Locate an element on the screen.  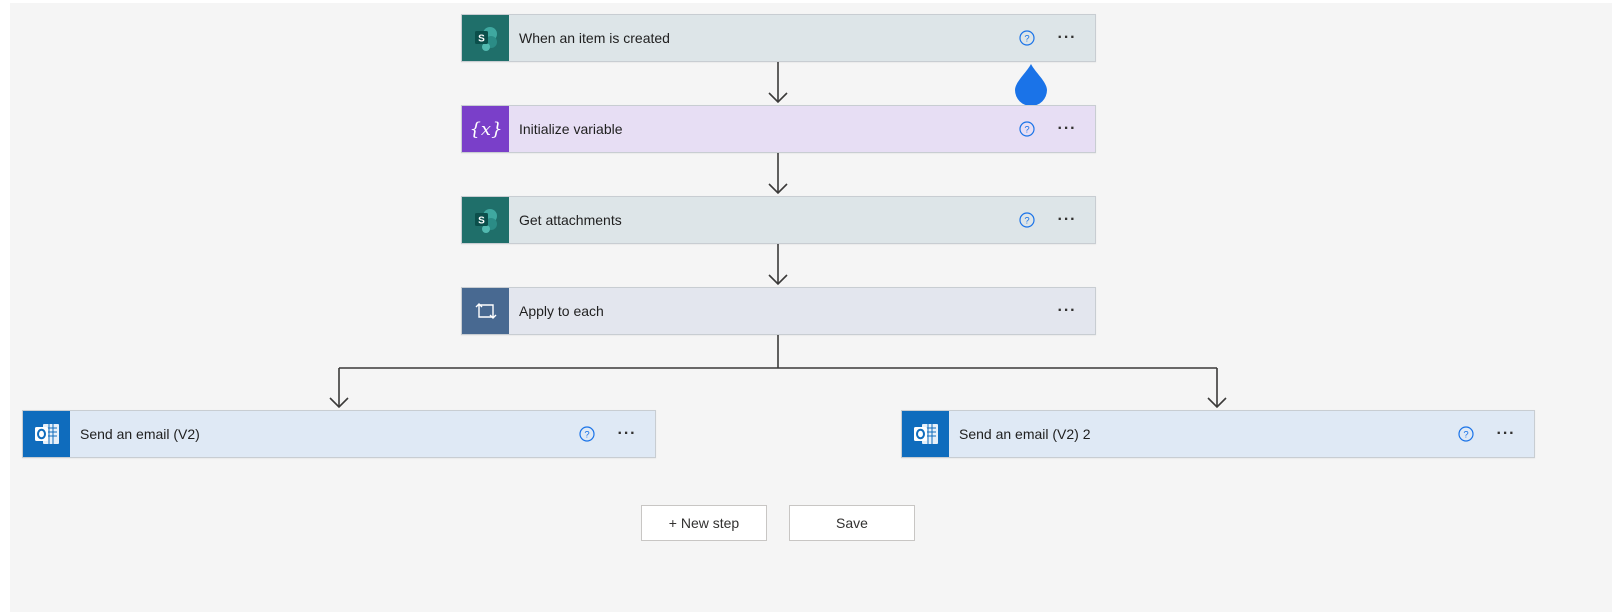
step-title: Send an email (V2) 2 is located at coordinates (1025, 434).